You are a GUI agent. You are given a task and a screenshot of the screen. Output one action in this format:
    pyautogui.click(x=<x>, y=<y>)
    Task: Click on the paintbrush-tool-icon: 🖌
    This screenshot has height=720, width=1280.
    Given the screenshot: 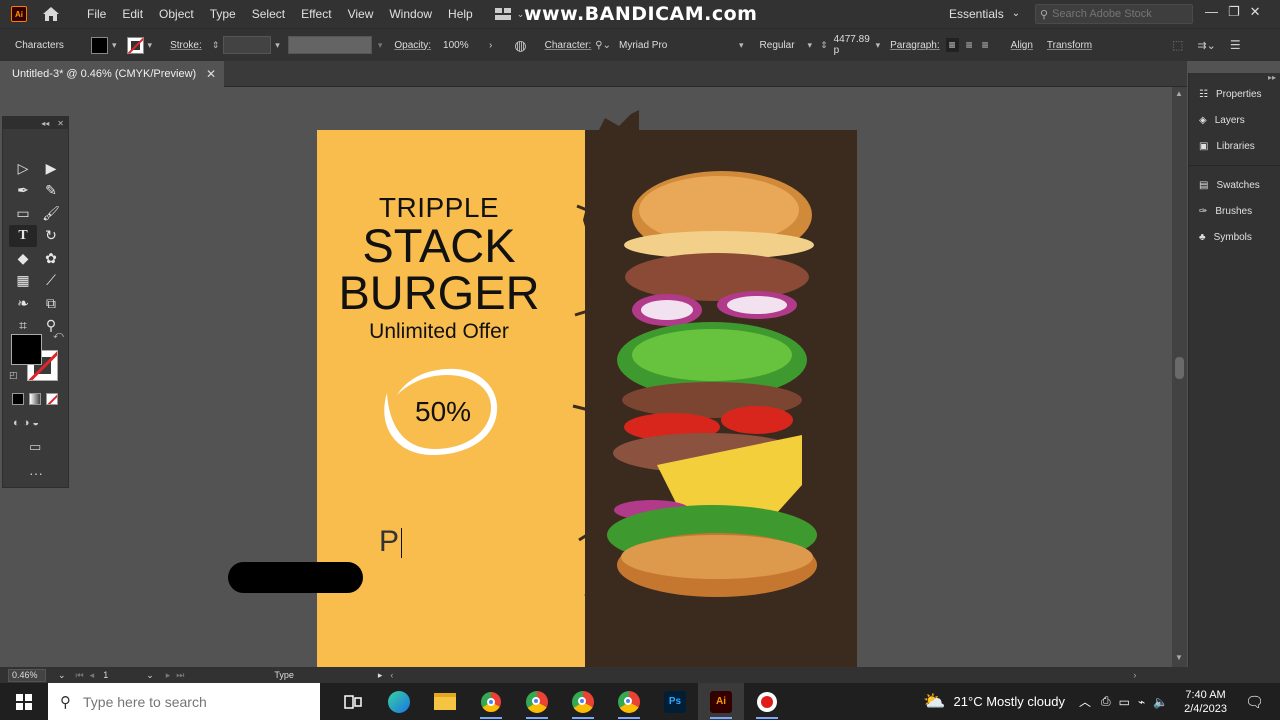 What is the action you would take?
    pyautogui.click(x=51, y=213)
    